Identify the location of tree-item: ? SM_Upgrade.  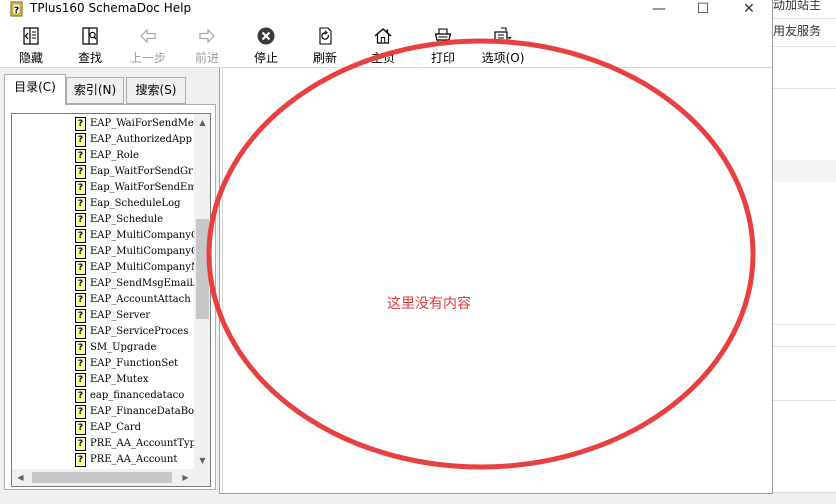
(134, 348).